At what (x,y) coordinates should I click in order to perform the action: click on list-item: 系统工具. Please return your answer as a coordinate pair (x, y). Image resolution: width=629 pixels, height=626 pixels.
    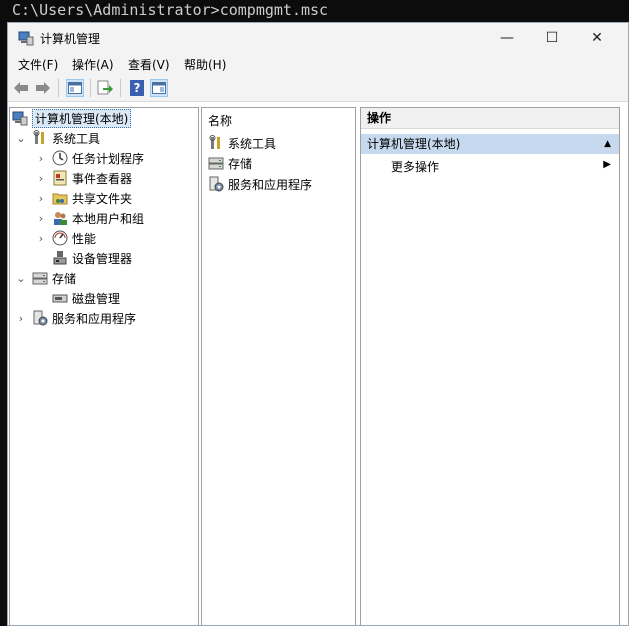
    Looking at the image, I should click on (242, 143).